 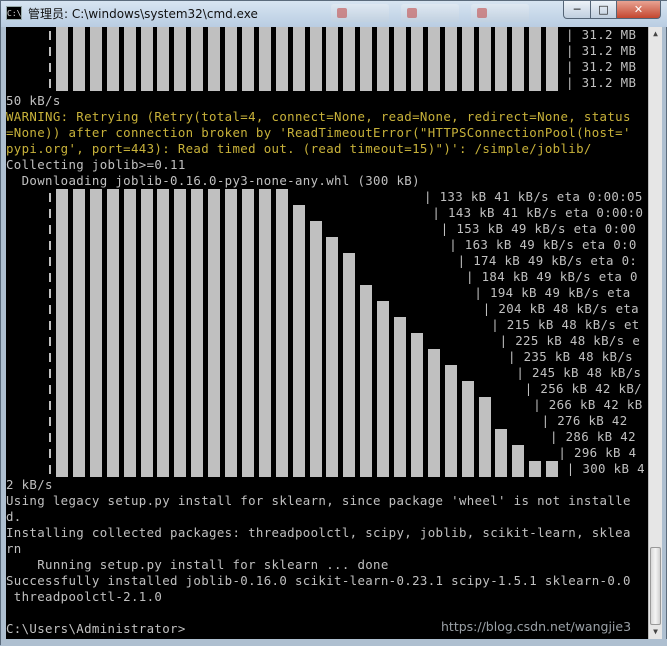 I want to click on download-progress-label: | 174 kB 49 kB/s eta 0:, so click(x=547, y=260).